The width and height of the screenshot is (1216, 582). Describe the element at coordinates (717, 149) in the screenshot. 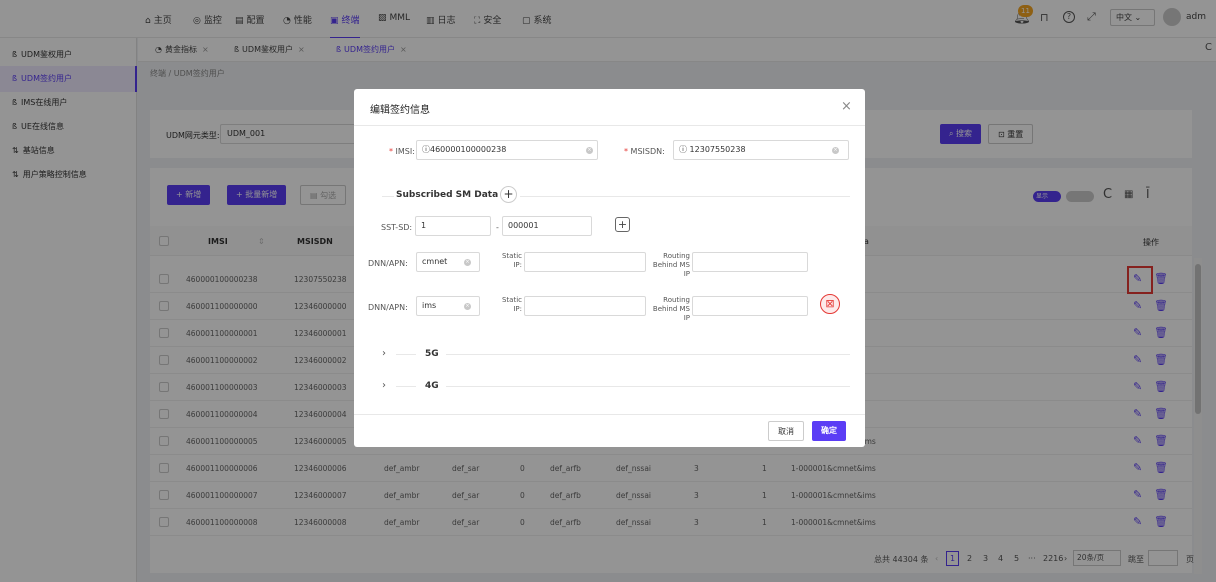

I see `msisdn-value: 12307550238` at that location.